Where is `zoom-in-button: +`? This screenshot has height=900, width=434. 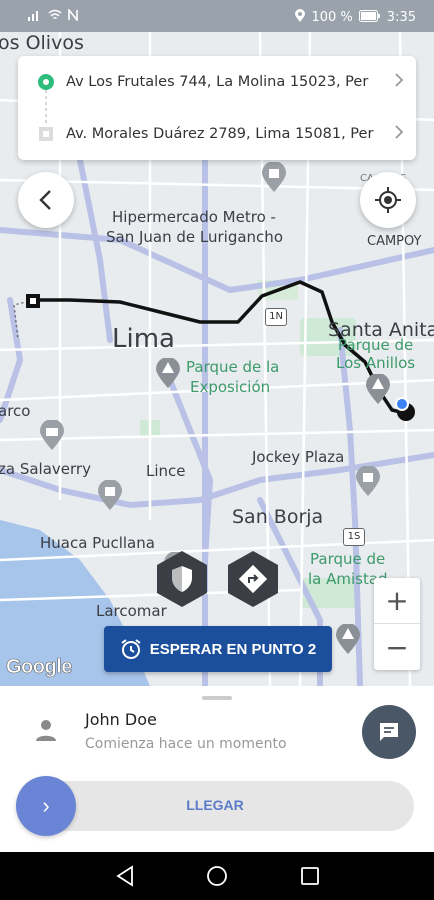 zoom-in-button: + is located at coordinates (397, 601).